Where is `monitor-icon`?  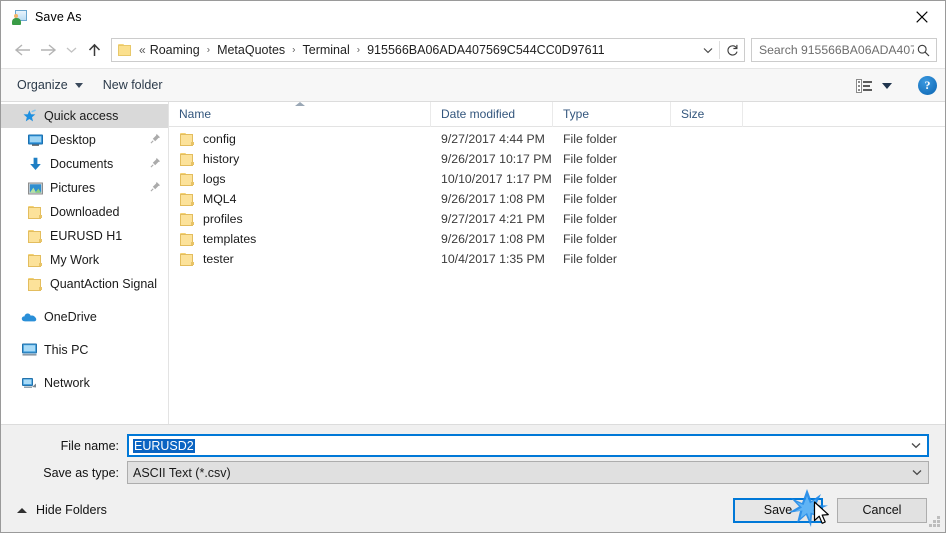 monitor-icon is located at coordinates (35, 140).